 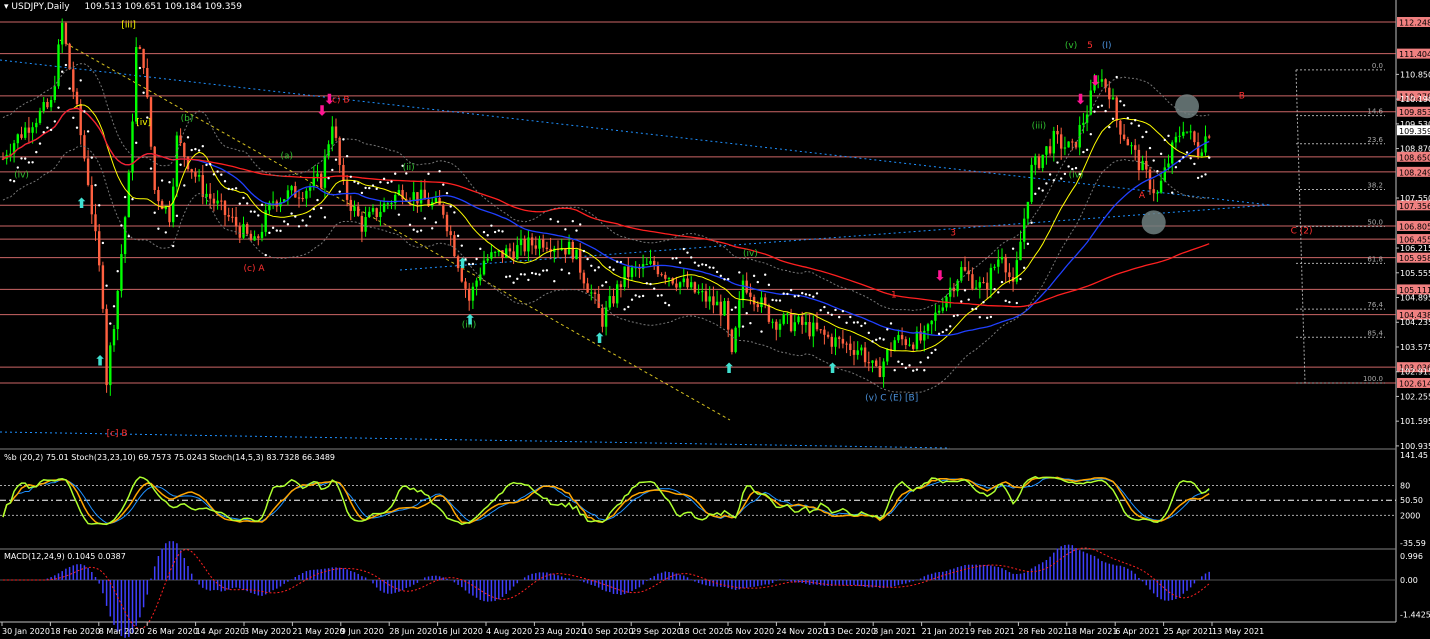 I want to click on symbol-label: USDJPY,Daily, so click(x=40, y=7).